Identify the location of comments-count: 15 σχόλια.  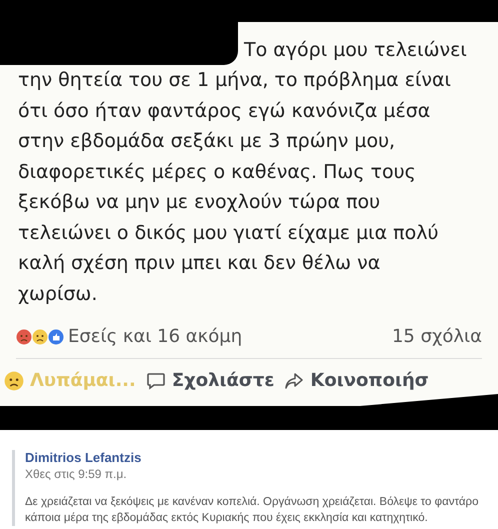
(437, 336).